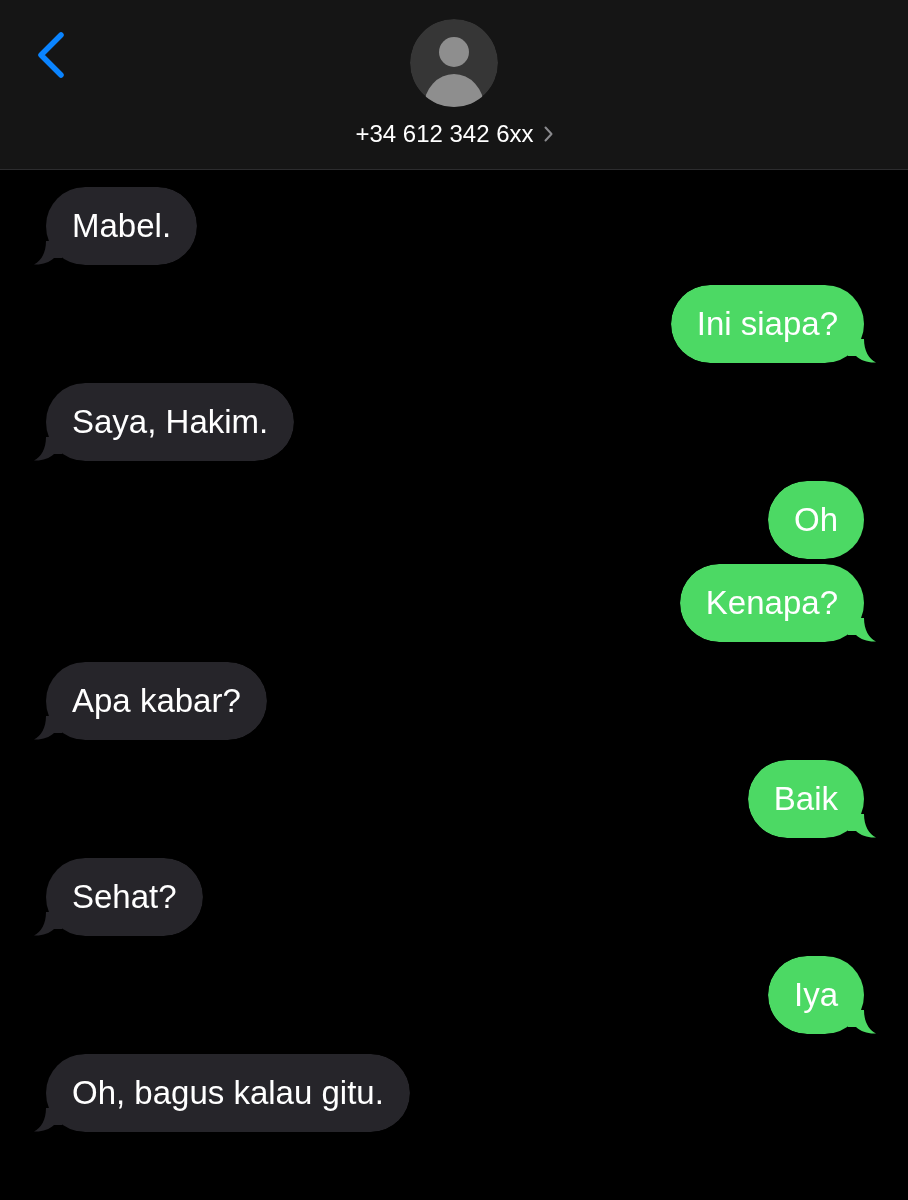 Image resolution: width=908 pixels, height=1200 pixels. I want to click on received-message-bubble: Oh, bagus kalau gitu., so click(222, 1093).